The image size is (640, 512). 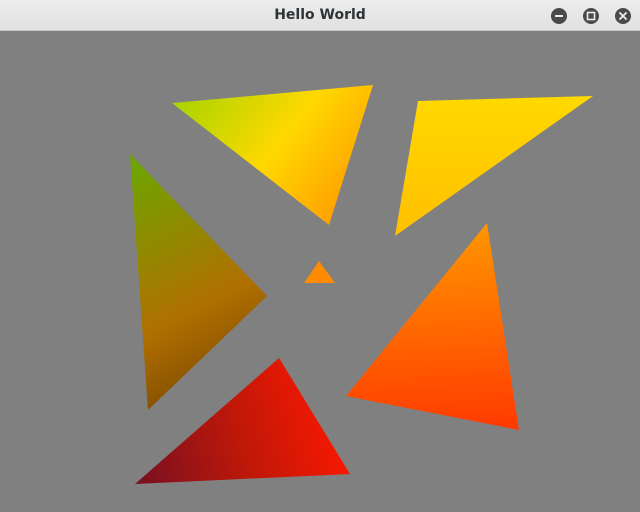 I want to click on triangle-left, so click(x=198, y=282).